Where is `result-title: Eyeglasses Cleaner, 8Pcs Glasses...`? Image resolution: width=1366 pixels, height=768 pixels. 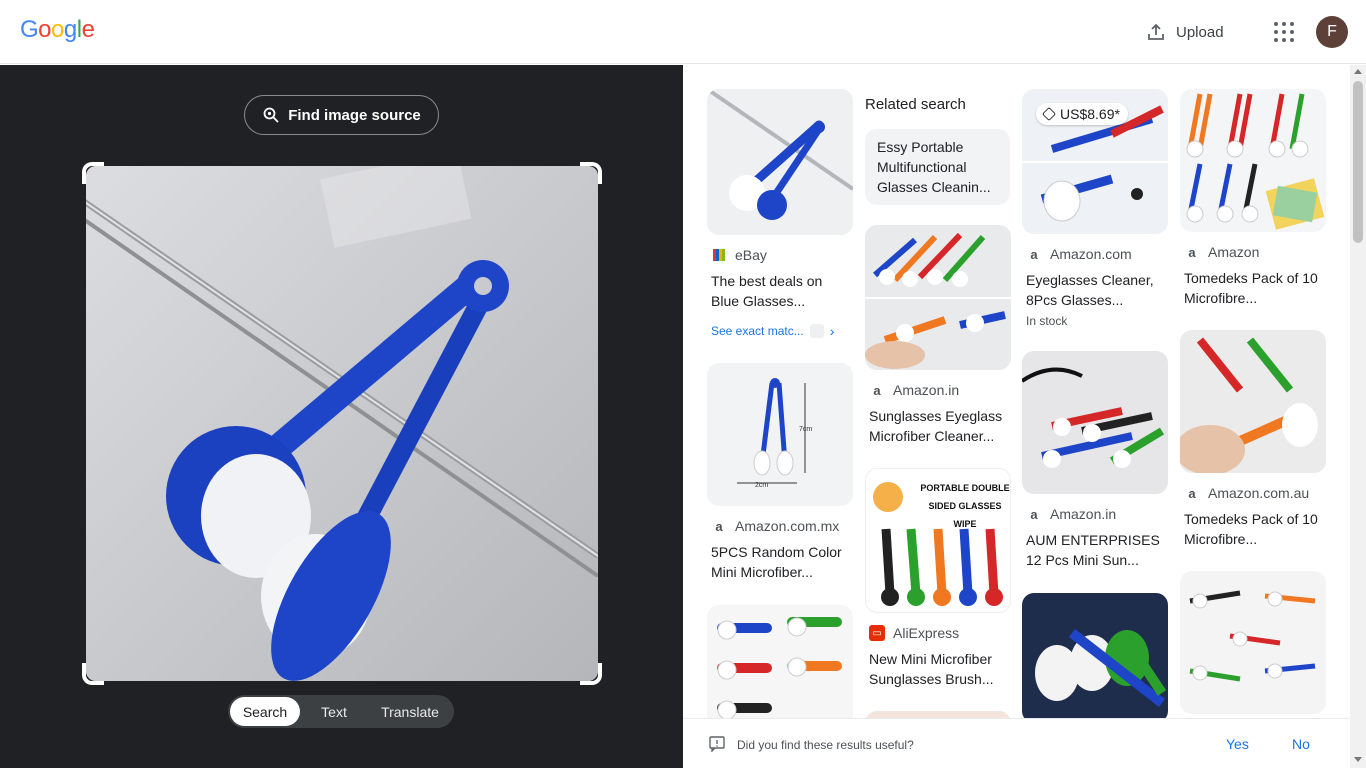 result-title: Eyeglasses Cleaner, 8Pcs Glasses... is located at coordinates (1095, 290).